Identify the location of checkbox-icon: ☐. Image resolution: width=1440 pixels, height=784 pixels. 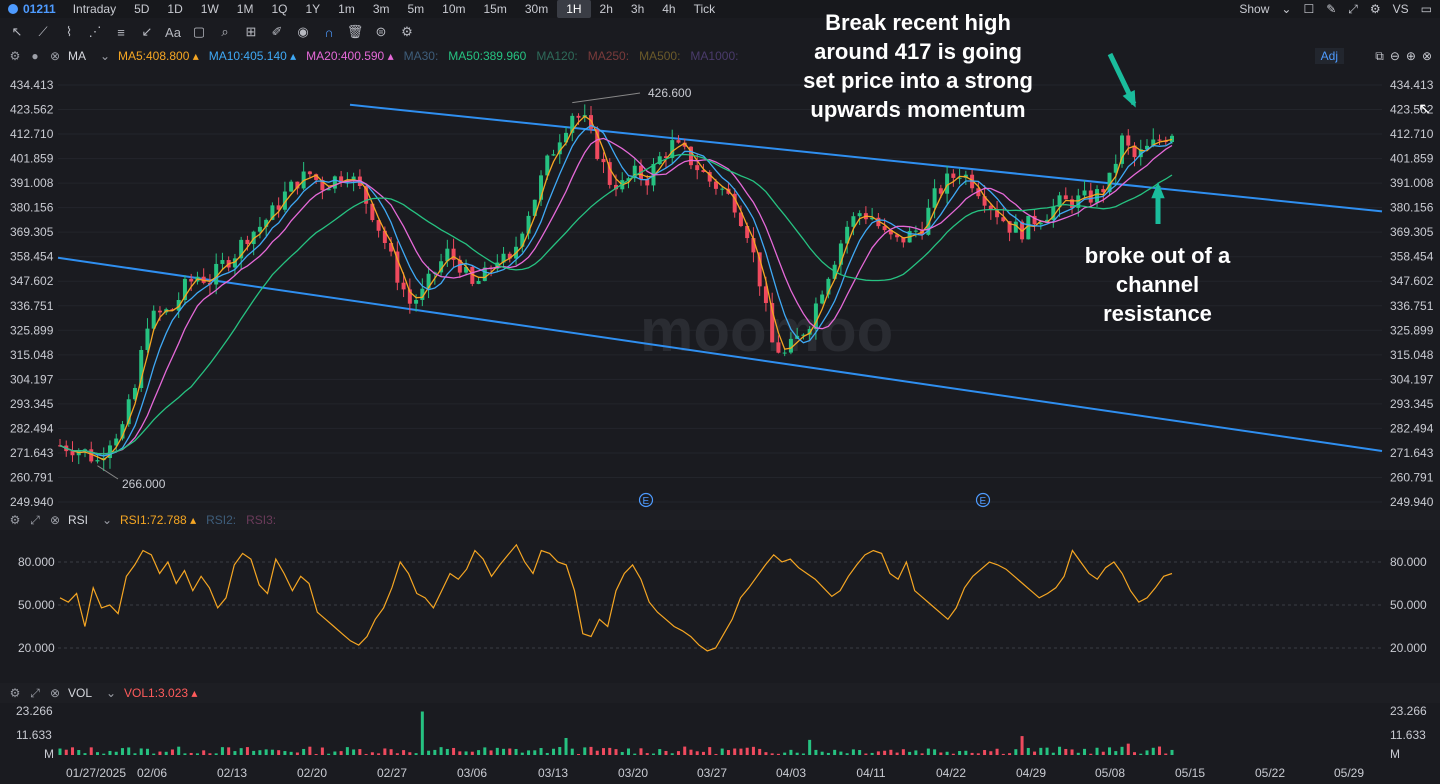
(1308, 9).